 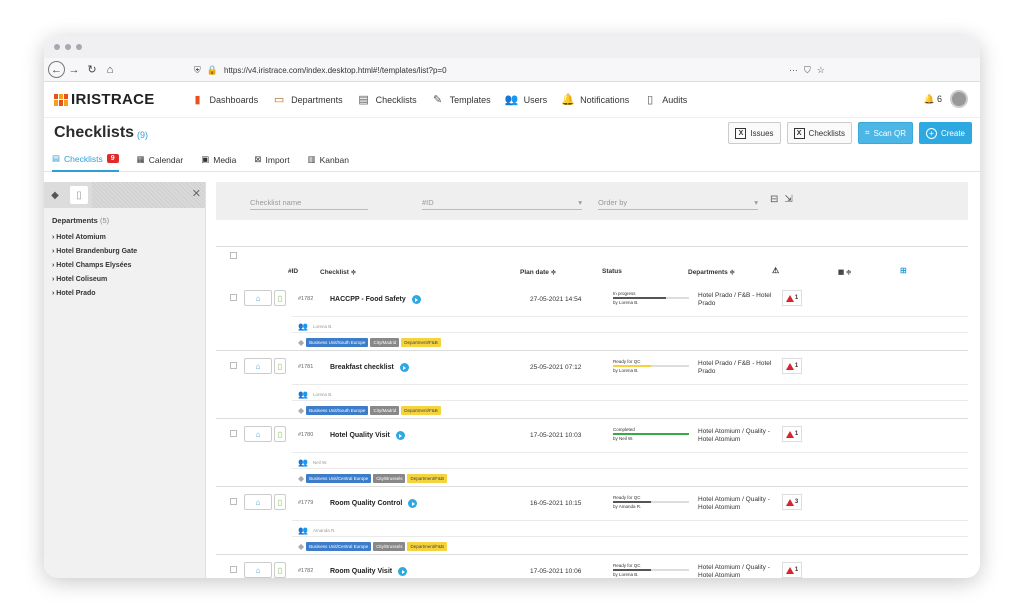 I want to click on header-id: #ID, so click(x=293, y=271).